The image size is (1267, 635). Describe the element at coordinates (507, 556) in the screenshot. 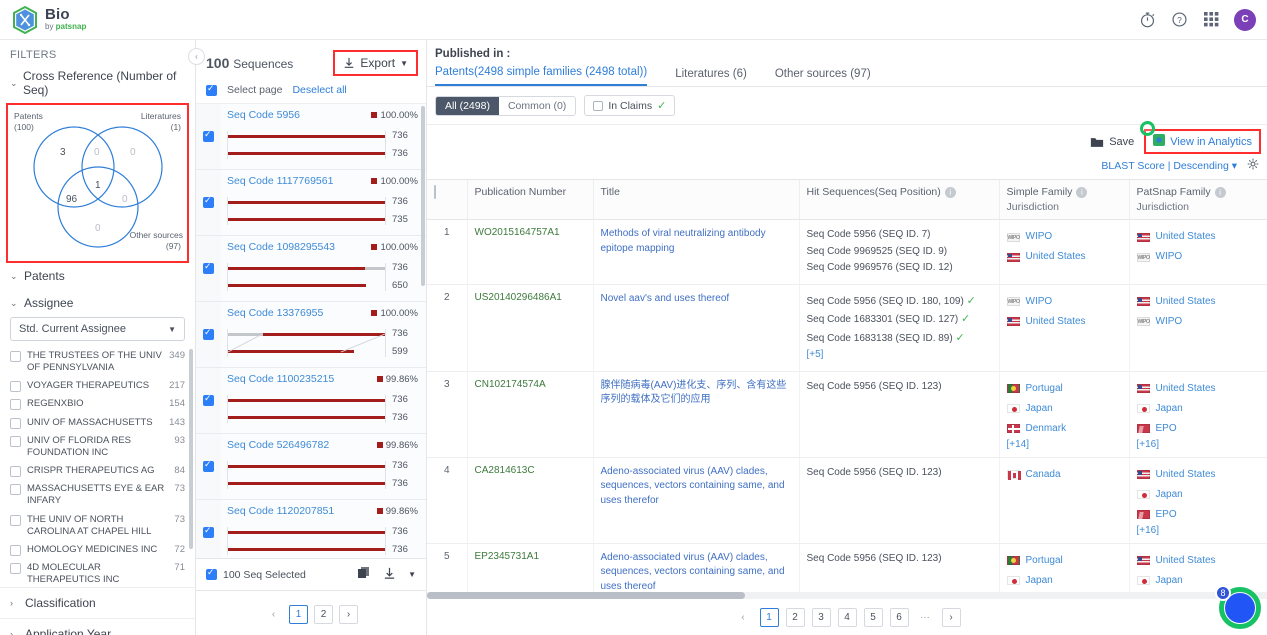

I see `publication-number-link: EP2345731A1` at that location.